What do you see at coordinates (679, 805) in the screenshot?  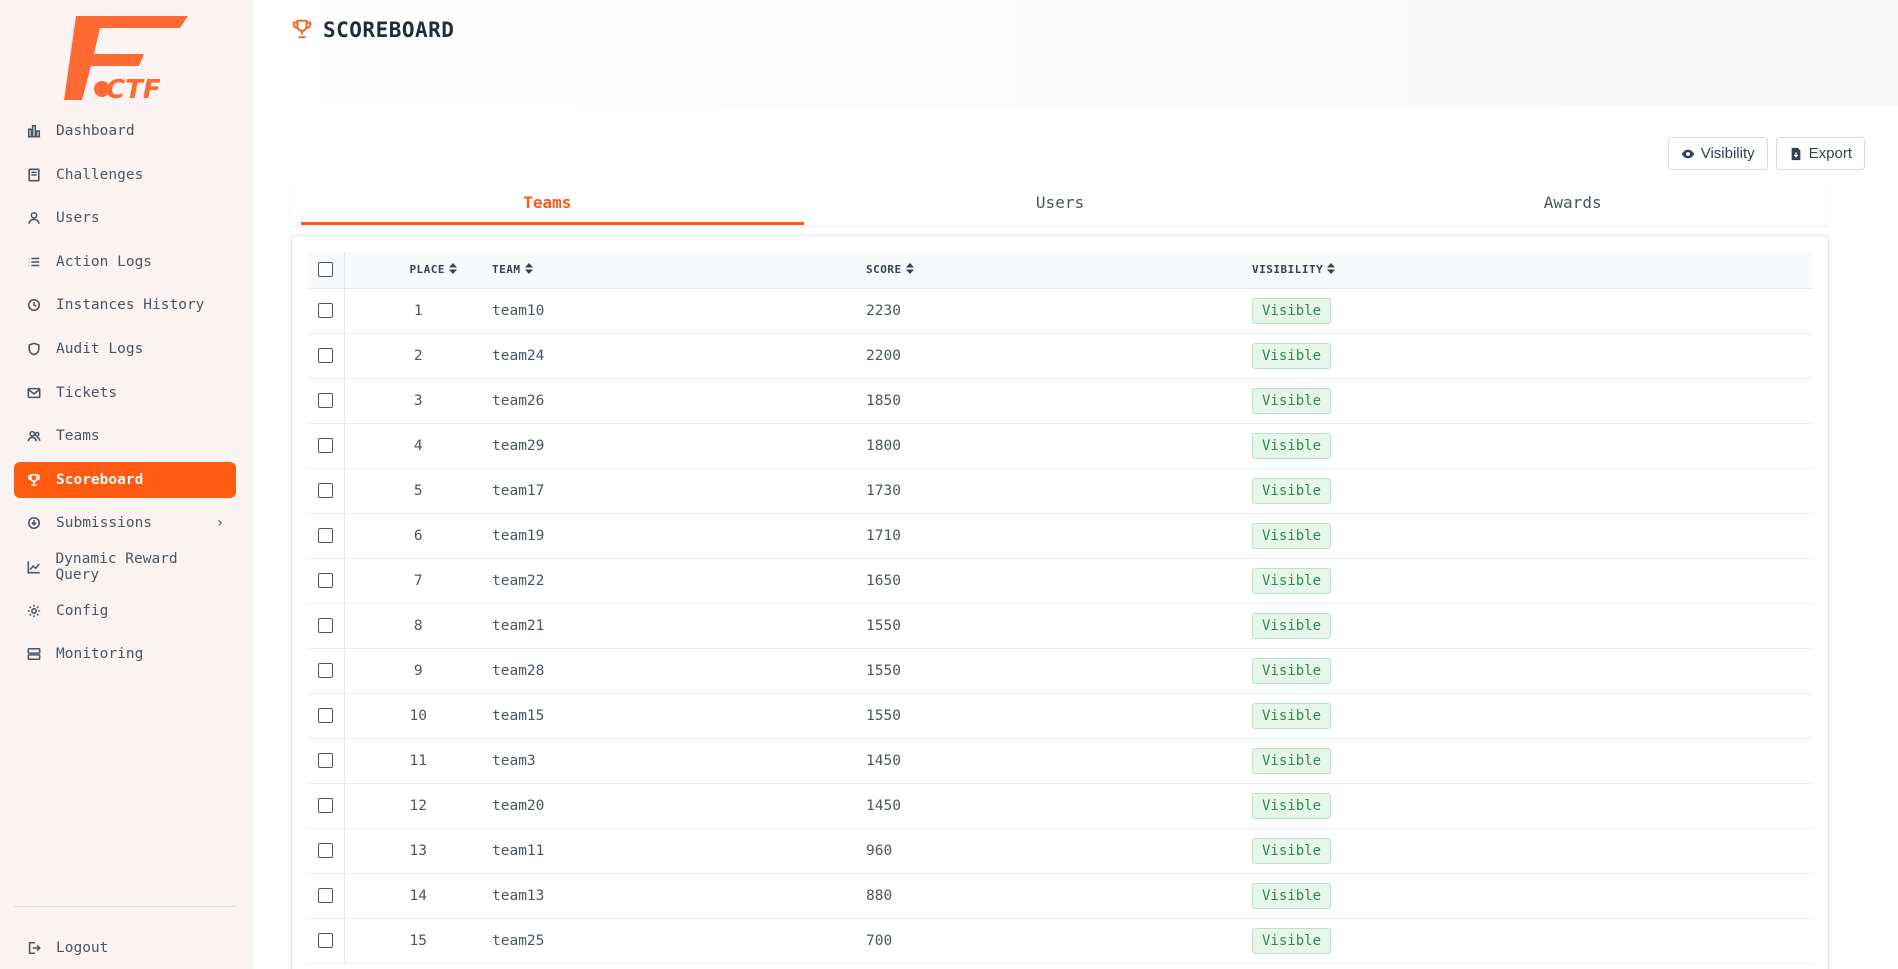 I see `team-name-link: team20` at bounding box center [679, 805].